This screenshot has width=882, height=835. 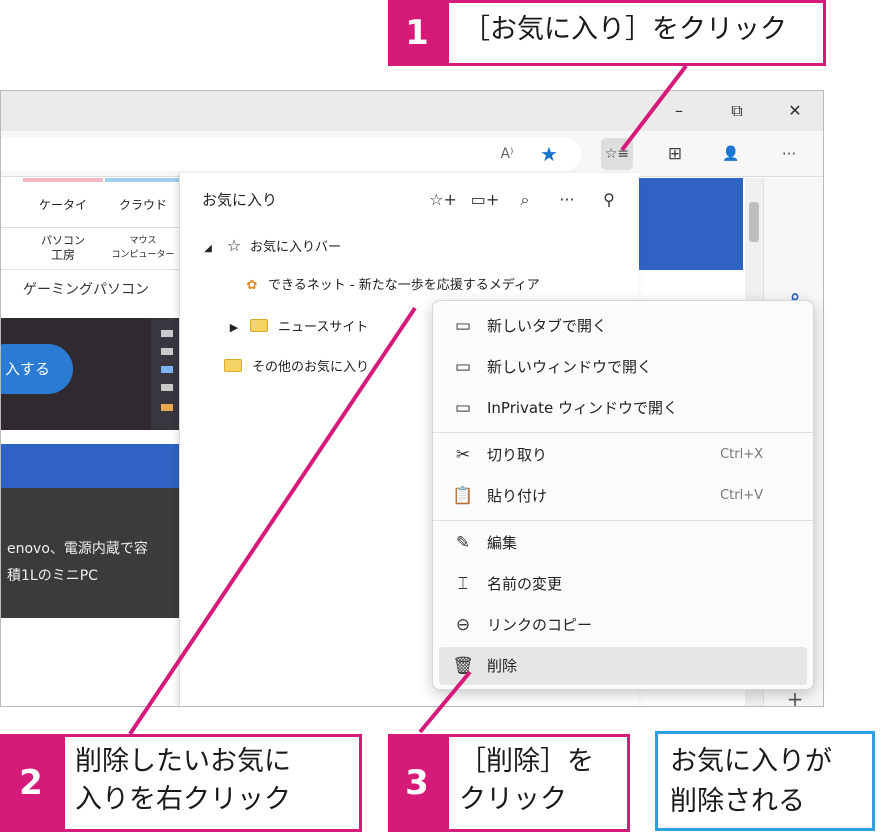 I want to click on article-card: enovo、電源内蔵で容 積1LのミニPC, so click(x=91, y=553).